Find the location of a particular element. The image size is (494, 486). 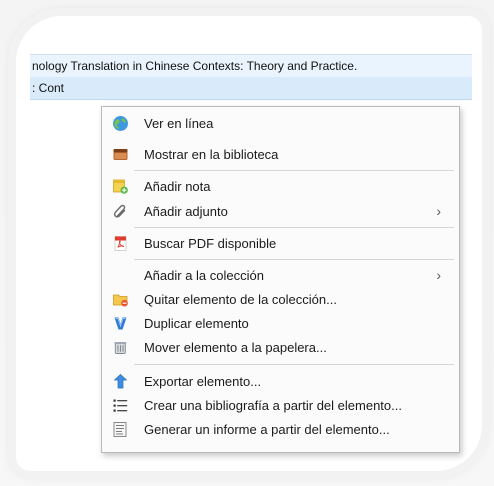

paperclip-icon is located at coordinates (120, 211).